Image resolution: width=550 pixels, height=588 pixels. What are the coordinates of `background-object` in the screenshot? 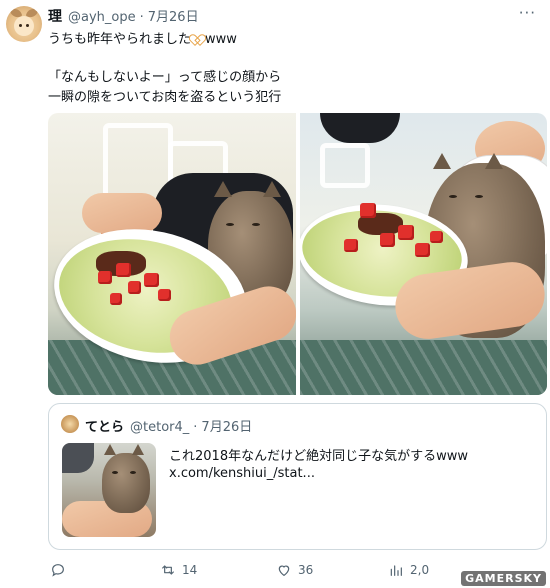 It's located at (78, 458).